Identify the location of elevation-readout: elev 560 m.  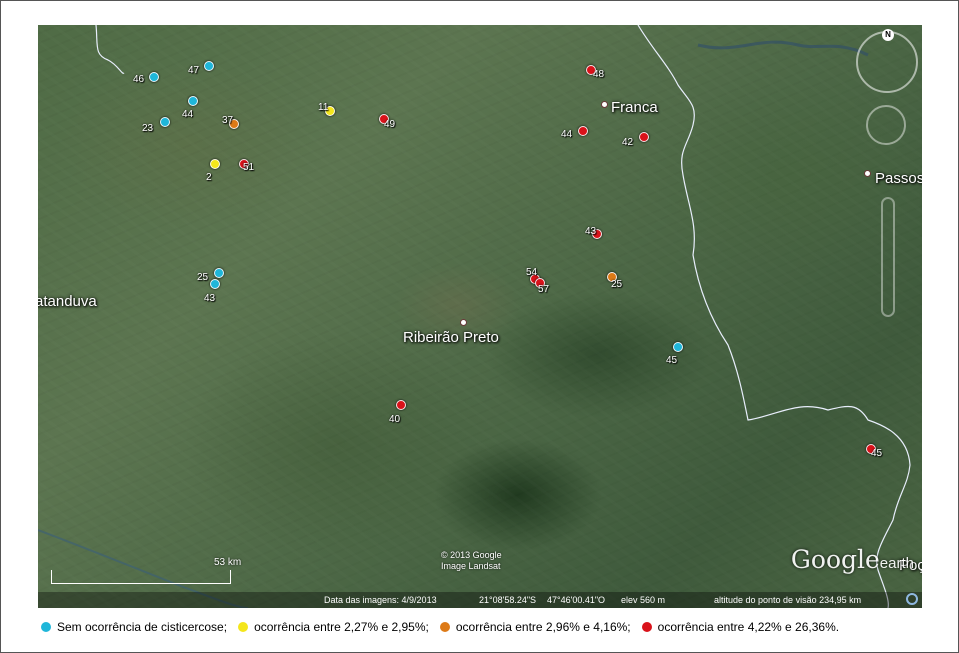
(643, 600).